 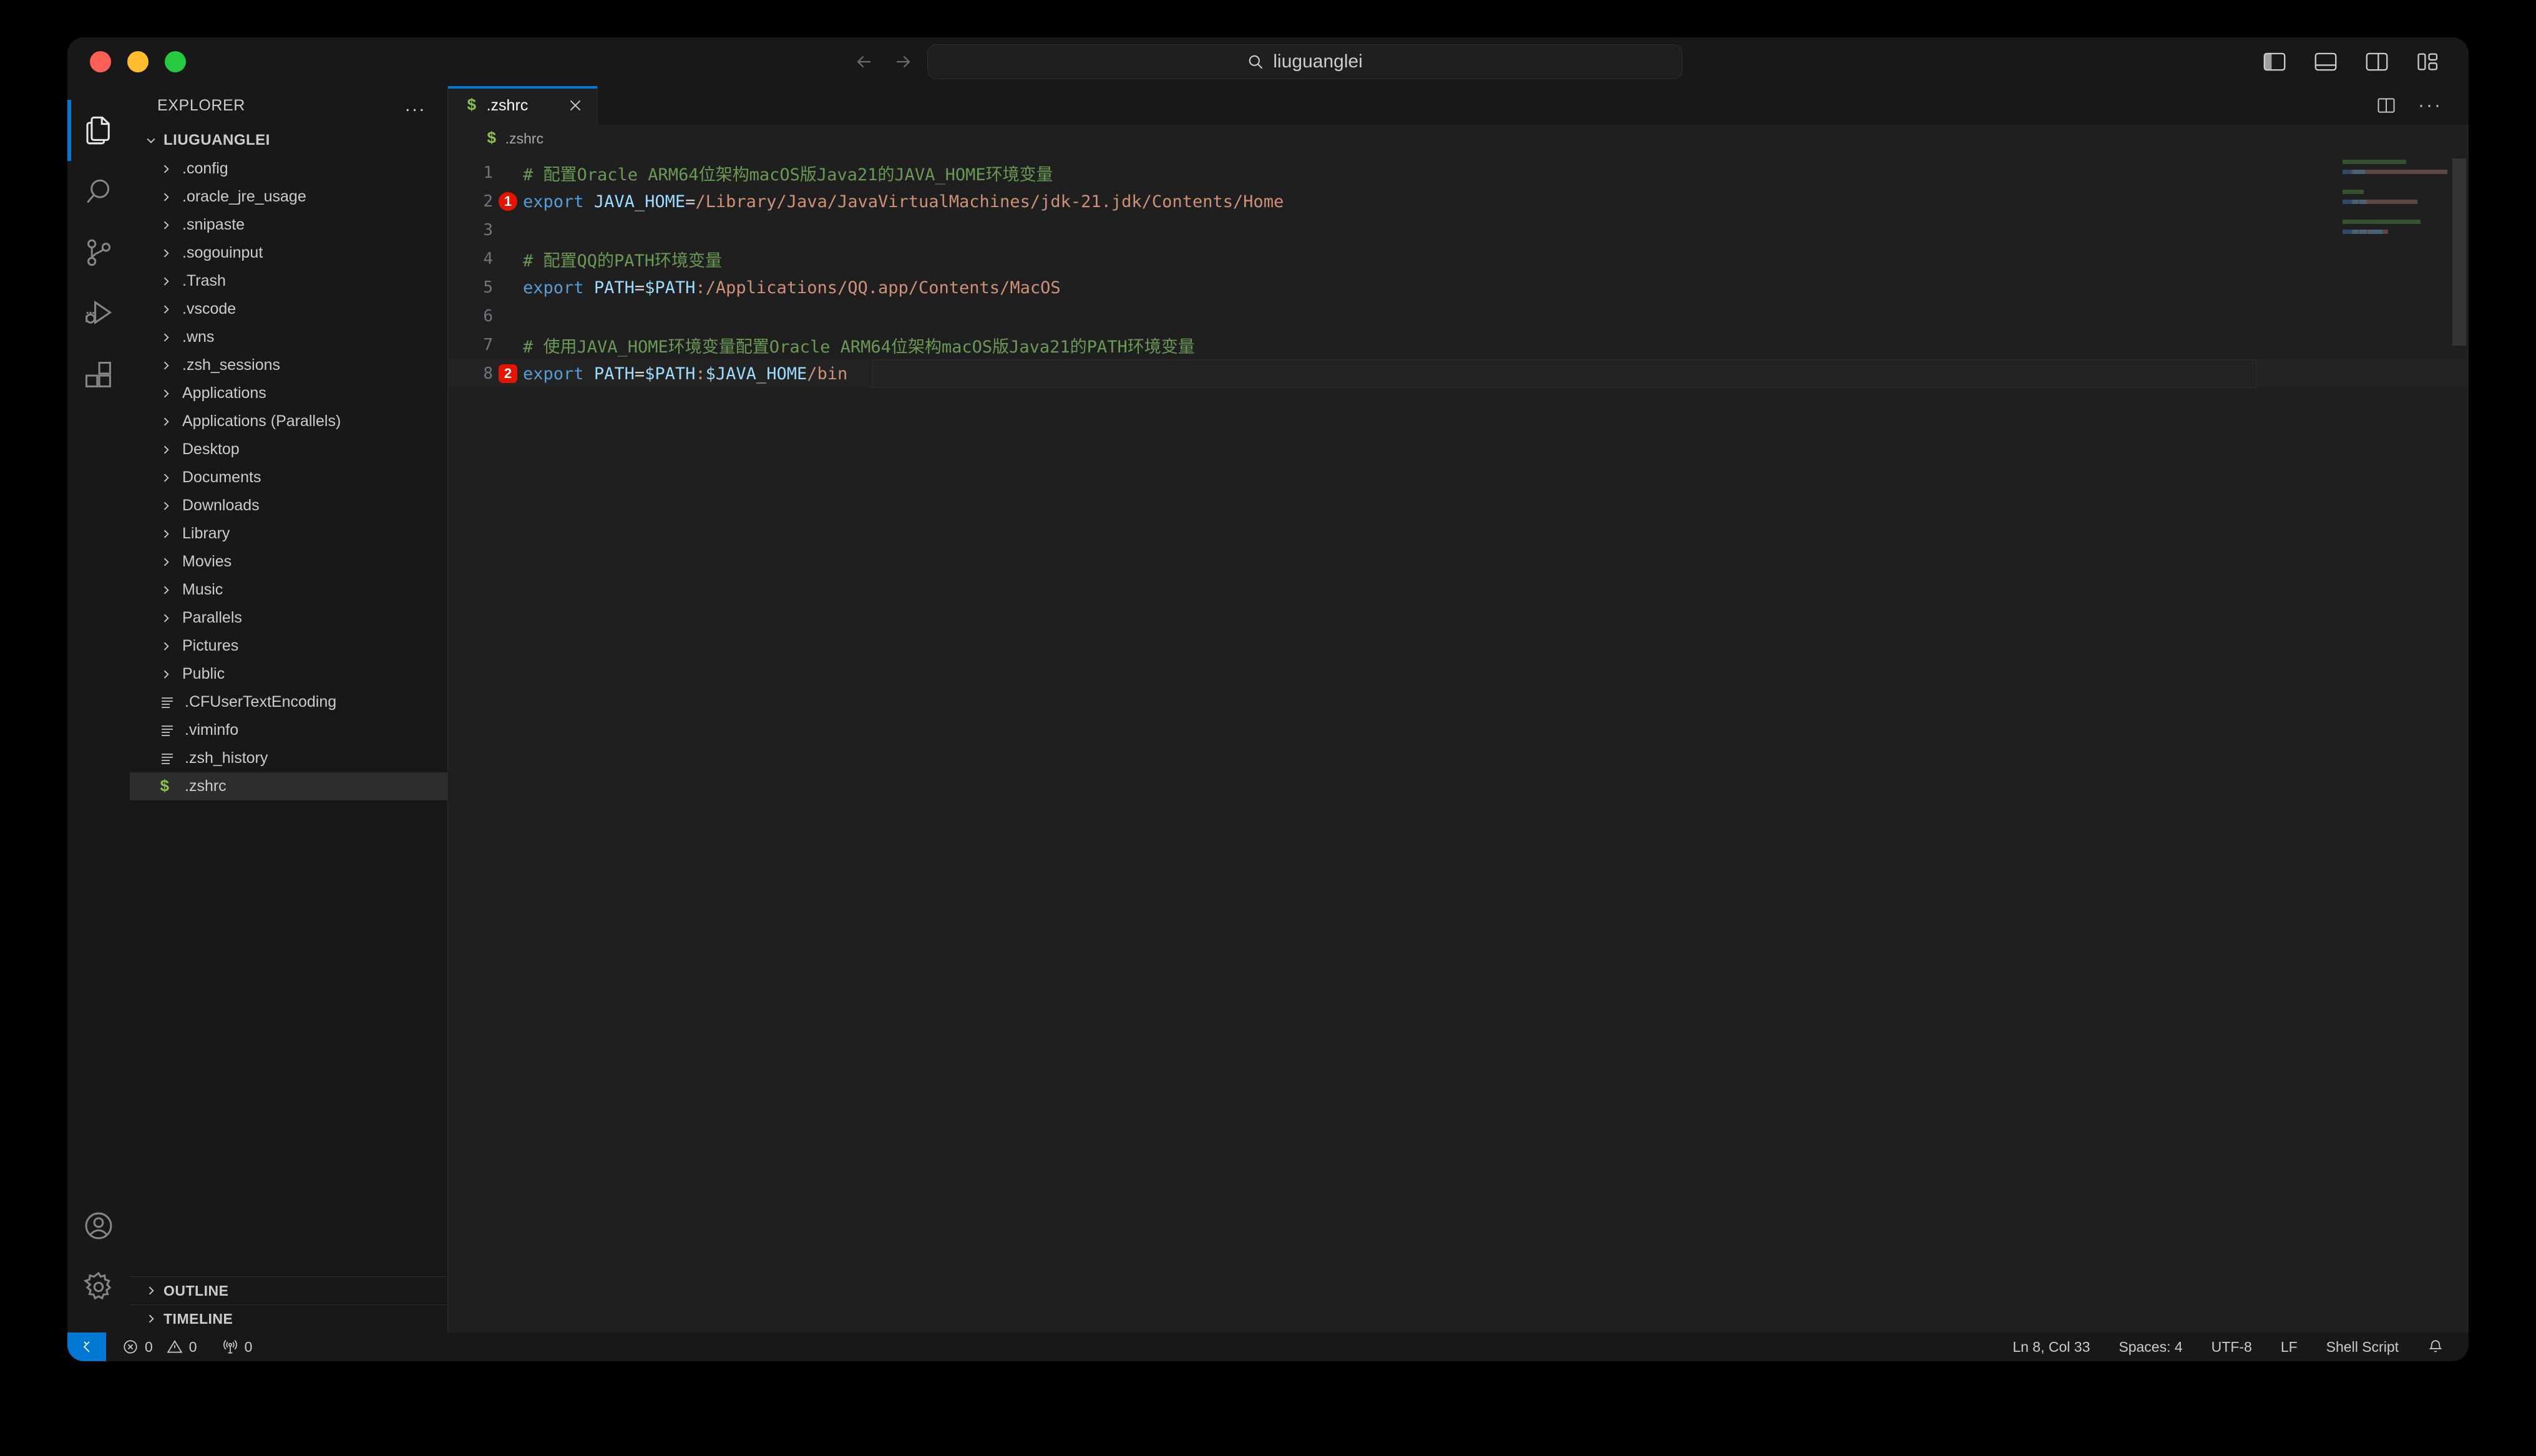 I want to click on sidebar-item-run-debug, so click(x=99, y=314).